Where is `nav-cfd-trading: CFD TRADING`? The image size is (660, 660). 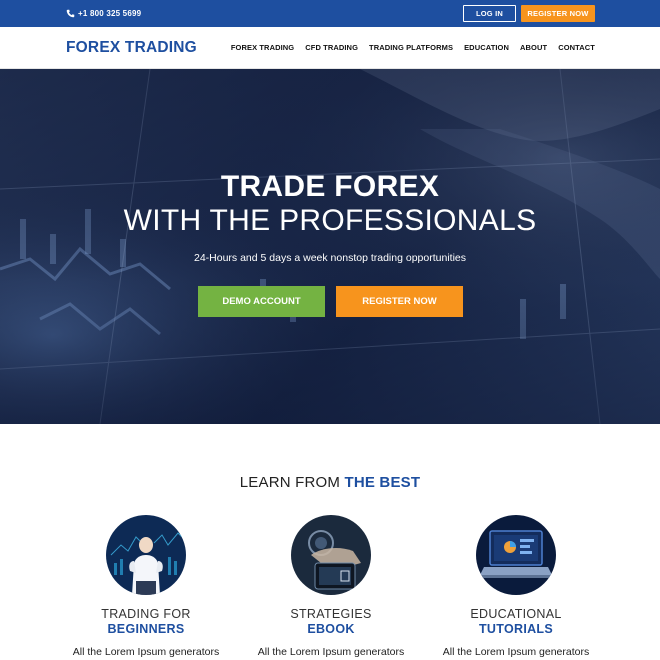 nav-cfd-trading: CFD TRADING is located at coordinates (331, 47).